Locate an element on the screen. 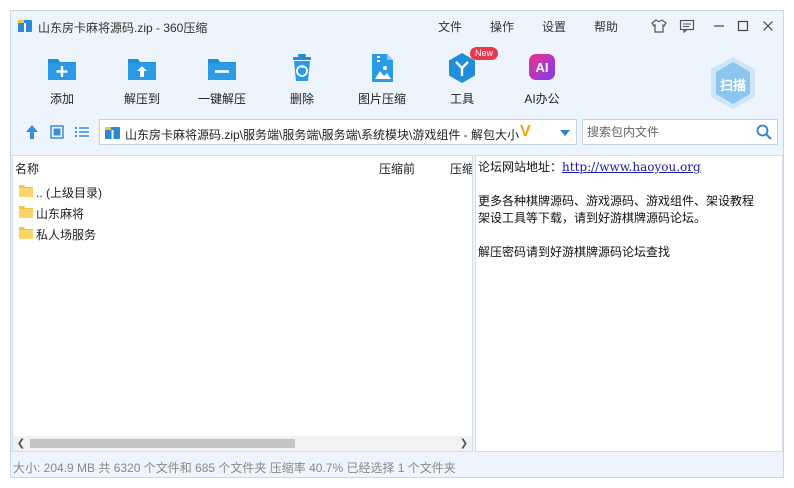 This screenshot has height=488, width=794. thumbnail-view-button is located at coordinates (57, 132).